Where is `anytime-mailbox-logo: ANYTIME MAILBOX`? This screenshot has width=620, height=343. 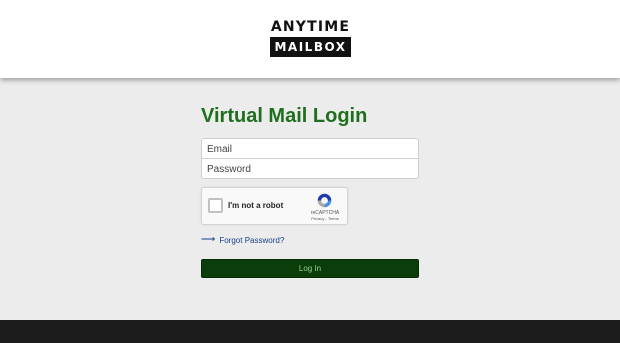 anytime-mailbox-logo: ANYTIME MAILBOX is located at coordinates (310, 38).